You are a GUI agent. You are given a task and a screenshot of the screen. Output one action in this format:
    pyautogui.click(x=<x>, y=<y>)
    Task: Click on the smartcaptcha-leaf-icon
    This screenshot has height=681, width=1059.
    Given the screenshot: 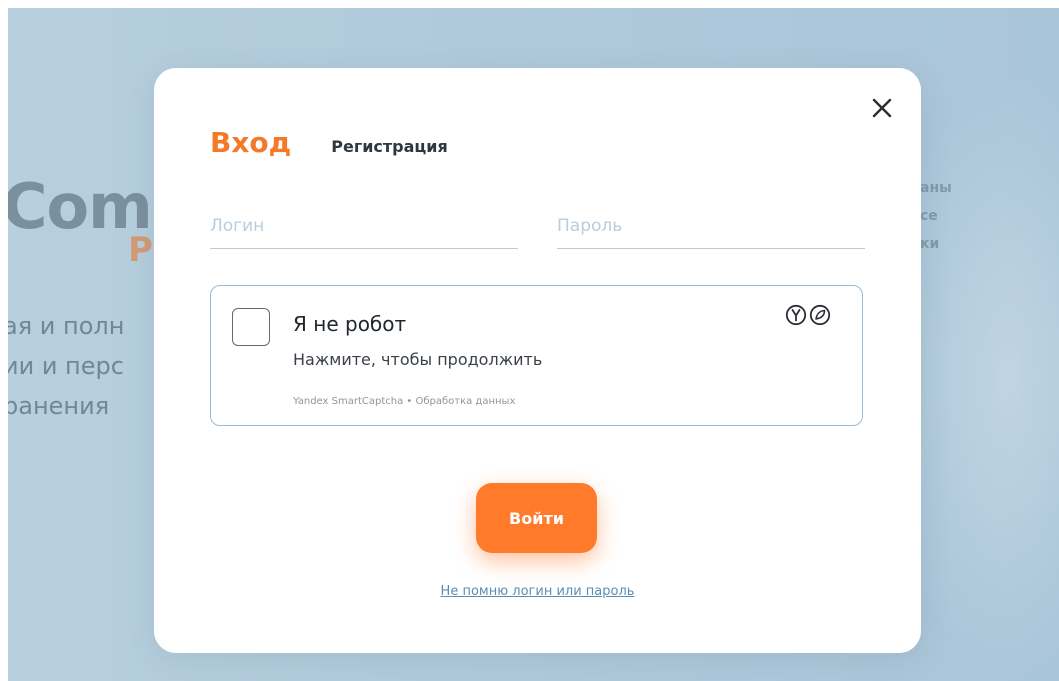 What is the action you would take?
    pyautogui.click(x=820, y=315)
    